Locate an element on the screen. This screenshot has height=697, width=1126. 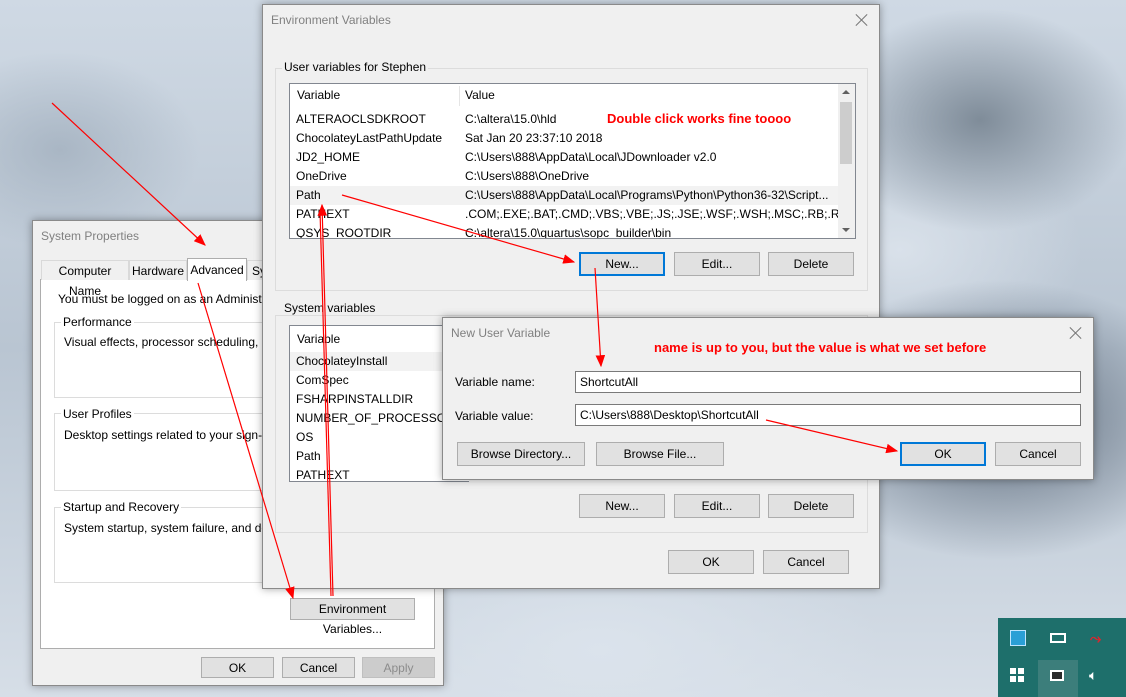
variable-value-field: C:\Users\888\Desktop\ShortcutAll is located at coordinates (828, 415).